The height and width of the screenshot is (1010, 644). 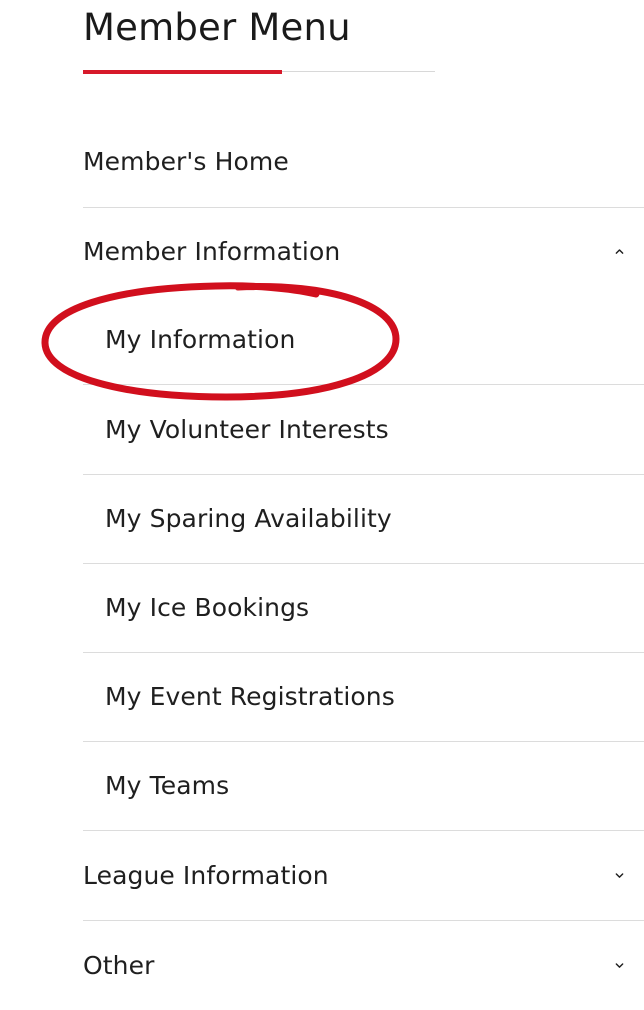 I want to click on submenu-item-my-sparing-availability: My Sparing Availability, so click(x=363, y=518).